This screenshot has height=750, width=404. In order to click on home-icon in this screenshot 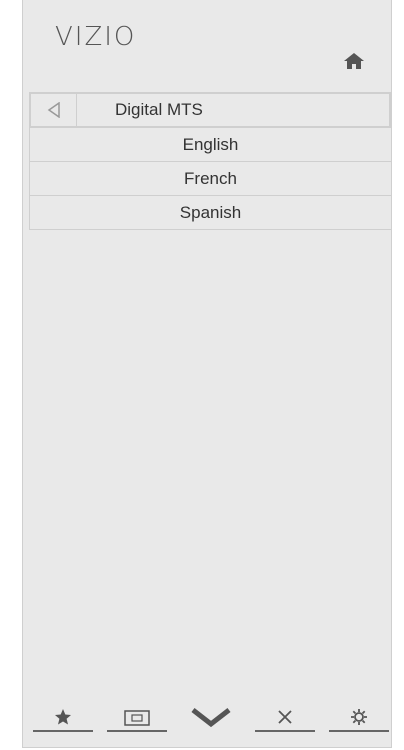, I will do `click(354, 61)`.